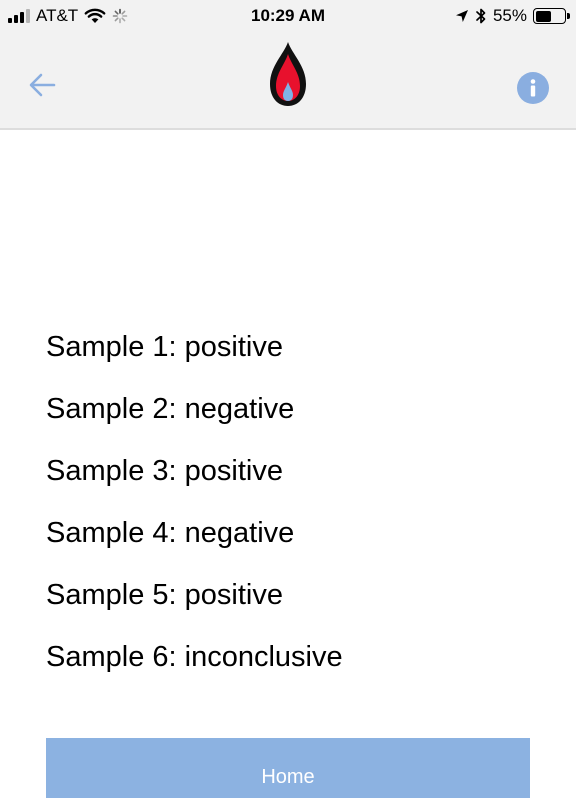 This screenshot has height=798, width=576. What do you see at coordinates (170, 533) in the screenshot?
I see `result-sample-4: Sample 4: negative` at bounding box center [170, 533].